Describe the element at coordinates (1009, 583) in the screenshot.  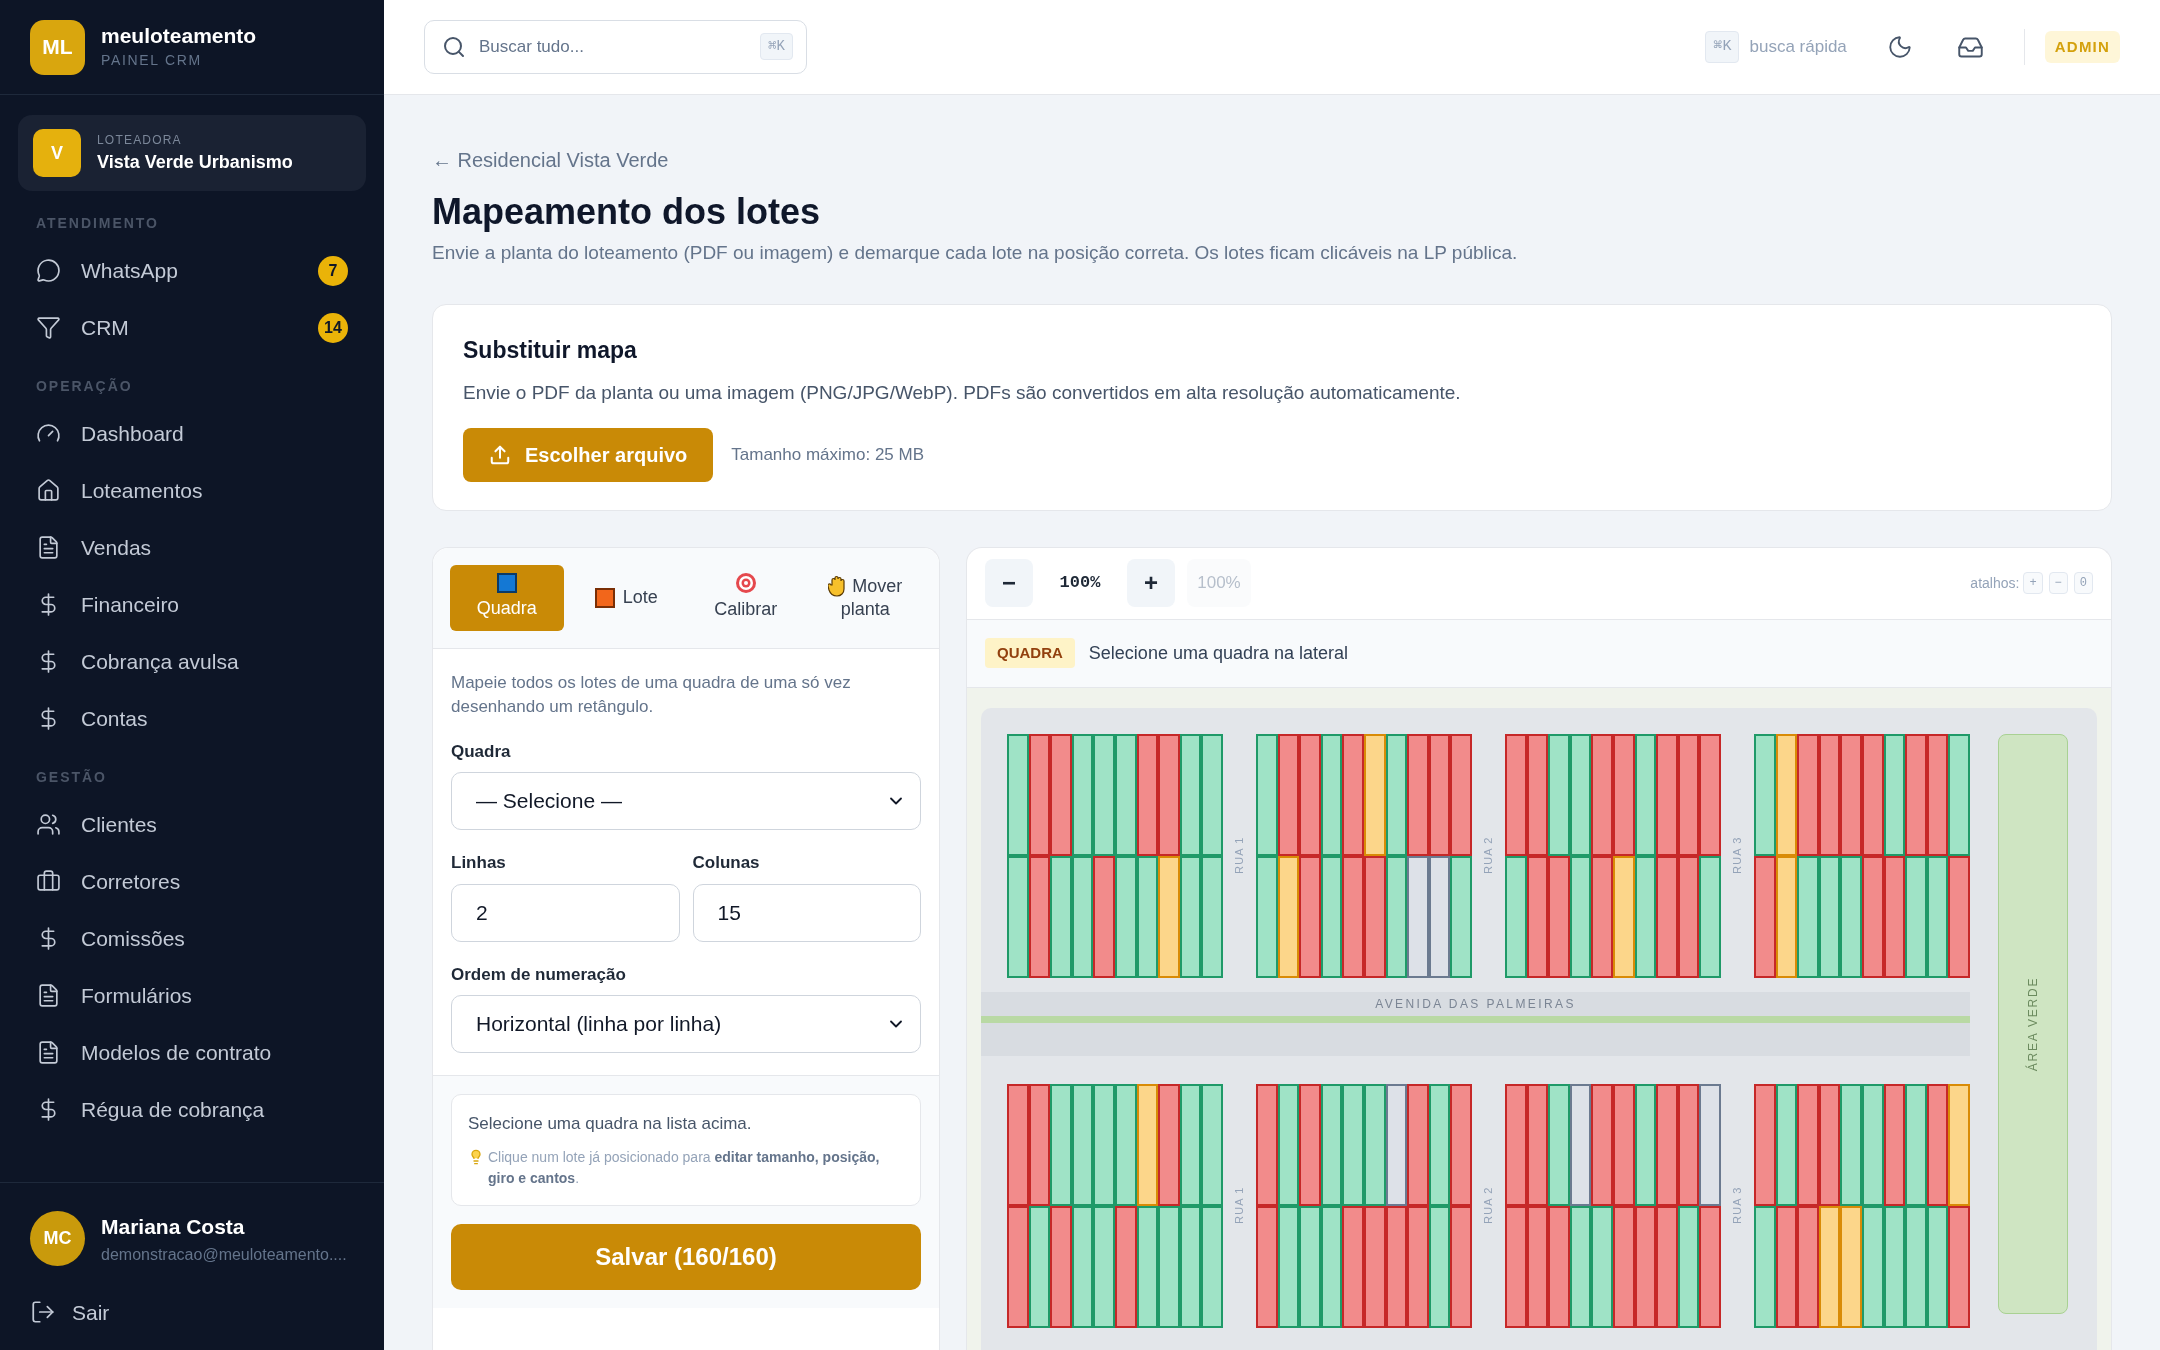
I see `zoom-out-button: −` at that location.